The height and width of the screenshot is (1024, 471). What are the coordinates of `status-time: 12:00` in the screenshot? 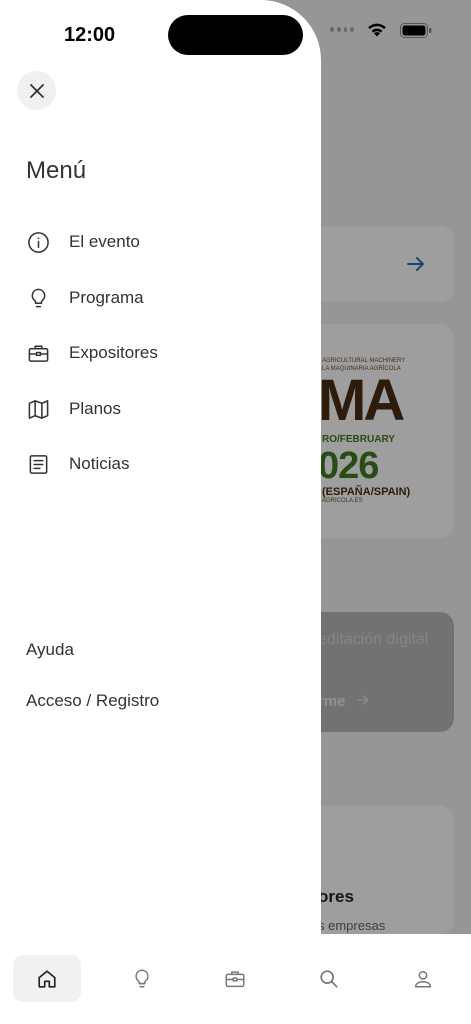 It's located at (90, 35).